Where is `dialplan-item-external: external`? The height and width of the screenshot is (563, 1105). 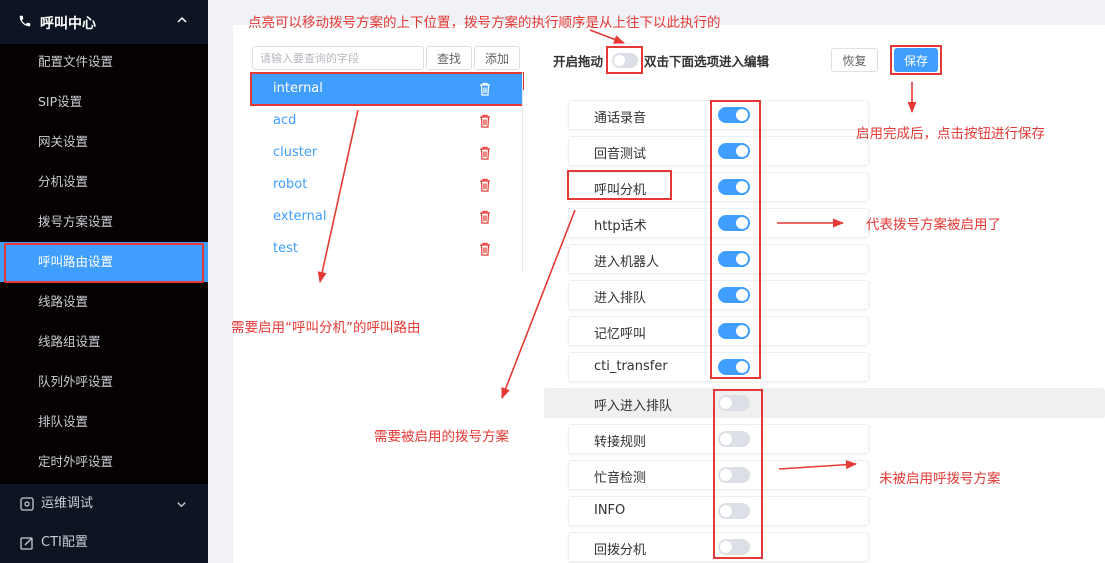
dialplan-item-external: external is located at coordinates (387, 217).